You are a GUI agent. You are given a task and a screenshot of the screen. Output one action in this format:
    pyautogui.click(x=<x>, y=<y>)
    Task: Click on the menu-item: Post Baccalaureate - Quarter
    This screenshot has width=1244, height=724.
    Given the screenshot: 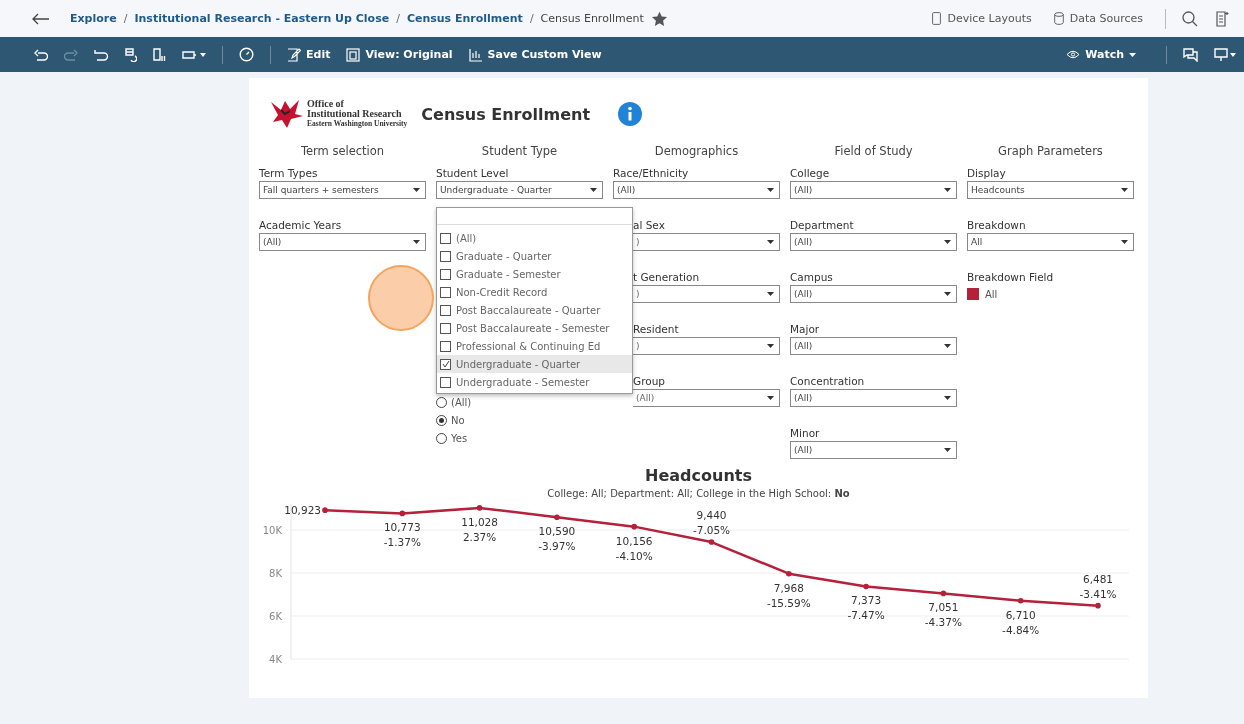 What is the action you would take?
    pyautogui.click(x=534, y=310)
    